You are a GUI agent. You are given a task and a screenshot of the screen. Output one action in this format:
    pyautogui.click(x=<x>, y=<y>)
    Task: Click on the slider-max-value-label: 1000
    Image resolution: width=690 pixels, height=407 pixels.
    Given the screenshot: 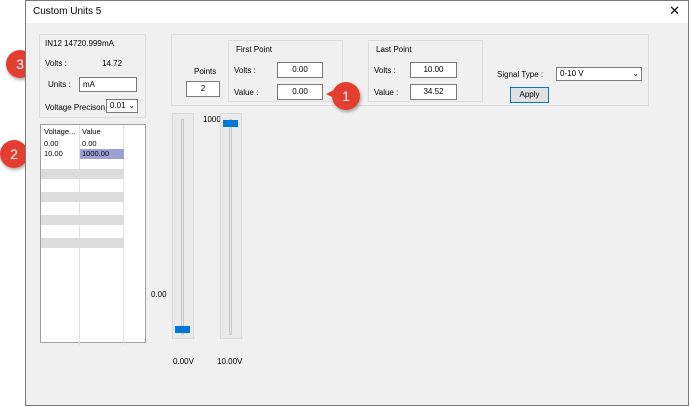 What is the action you would take?
    pyautogui.click(x=212, y=119)
    